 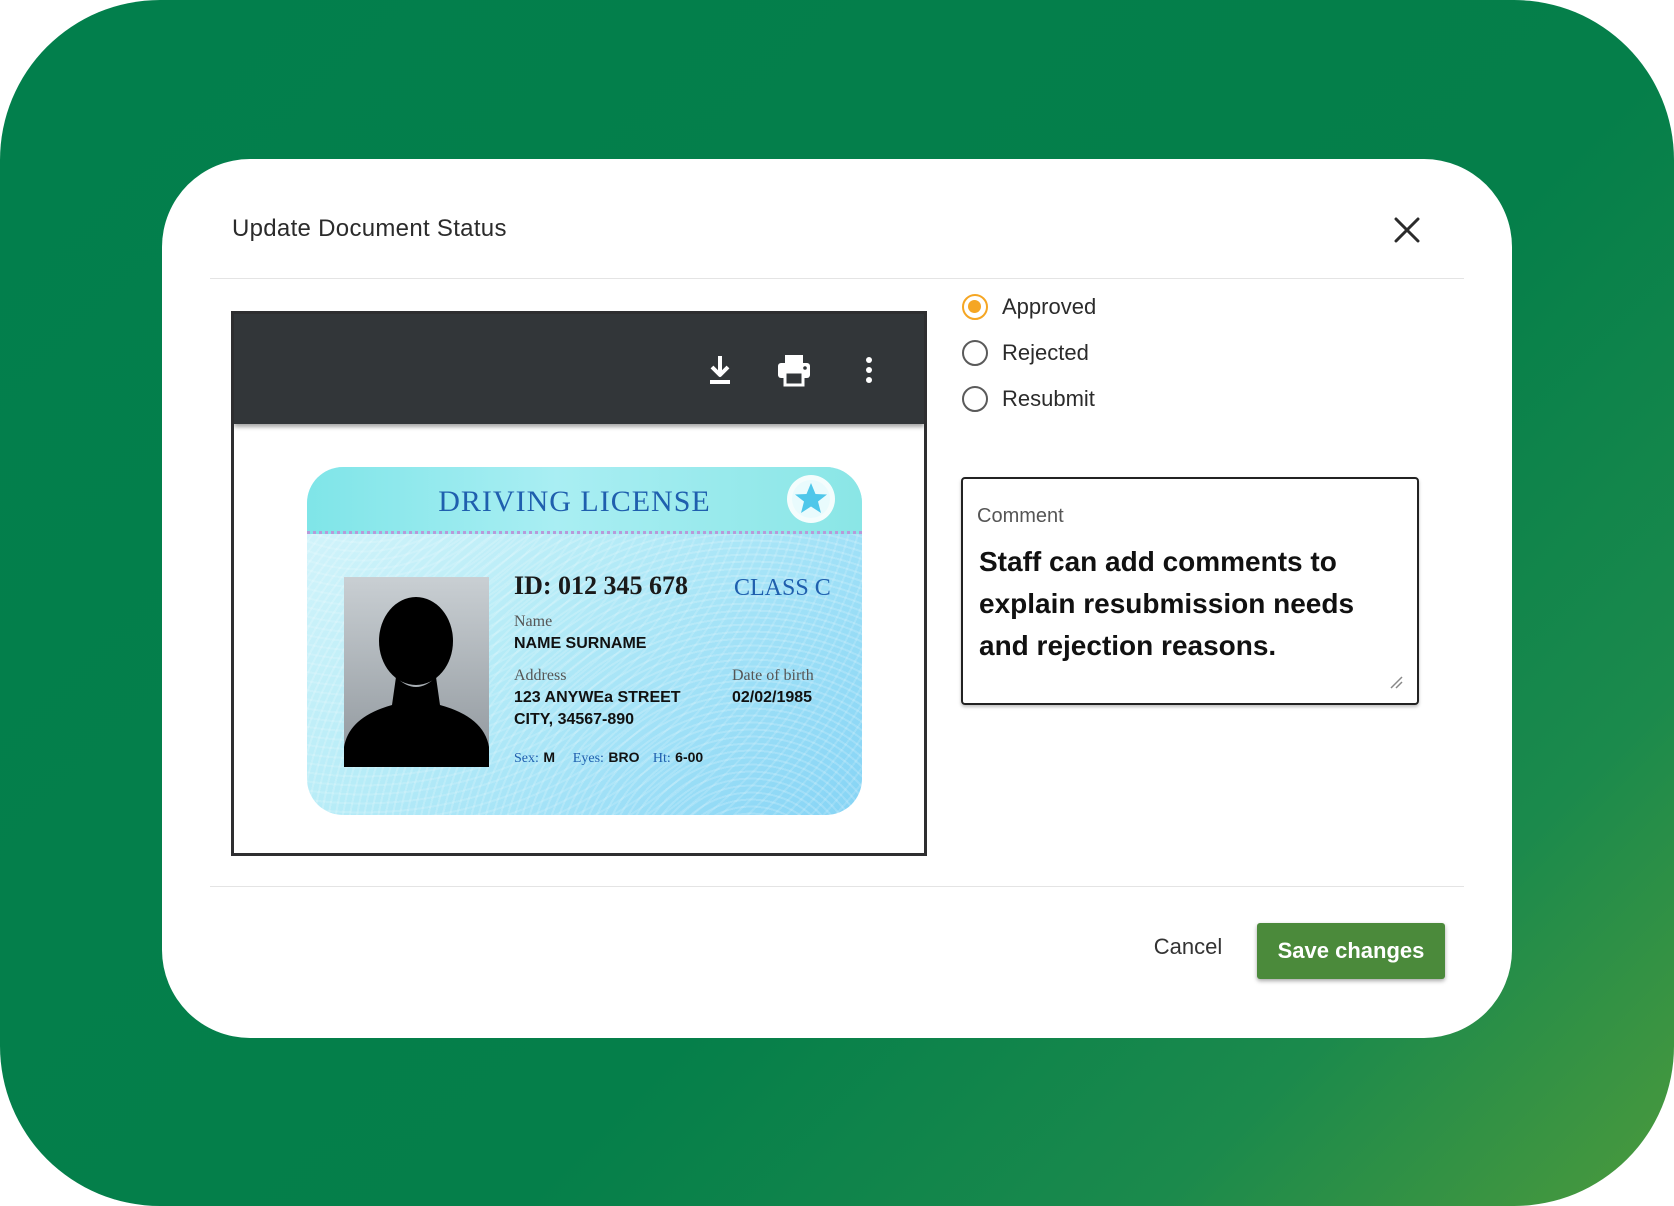 What do you see at coordinates (526, 758) in the screenshot?
I see `sex-label: Sex:` at bounding box center [526, 758].